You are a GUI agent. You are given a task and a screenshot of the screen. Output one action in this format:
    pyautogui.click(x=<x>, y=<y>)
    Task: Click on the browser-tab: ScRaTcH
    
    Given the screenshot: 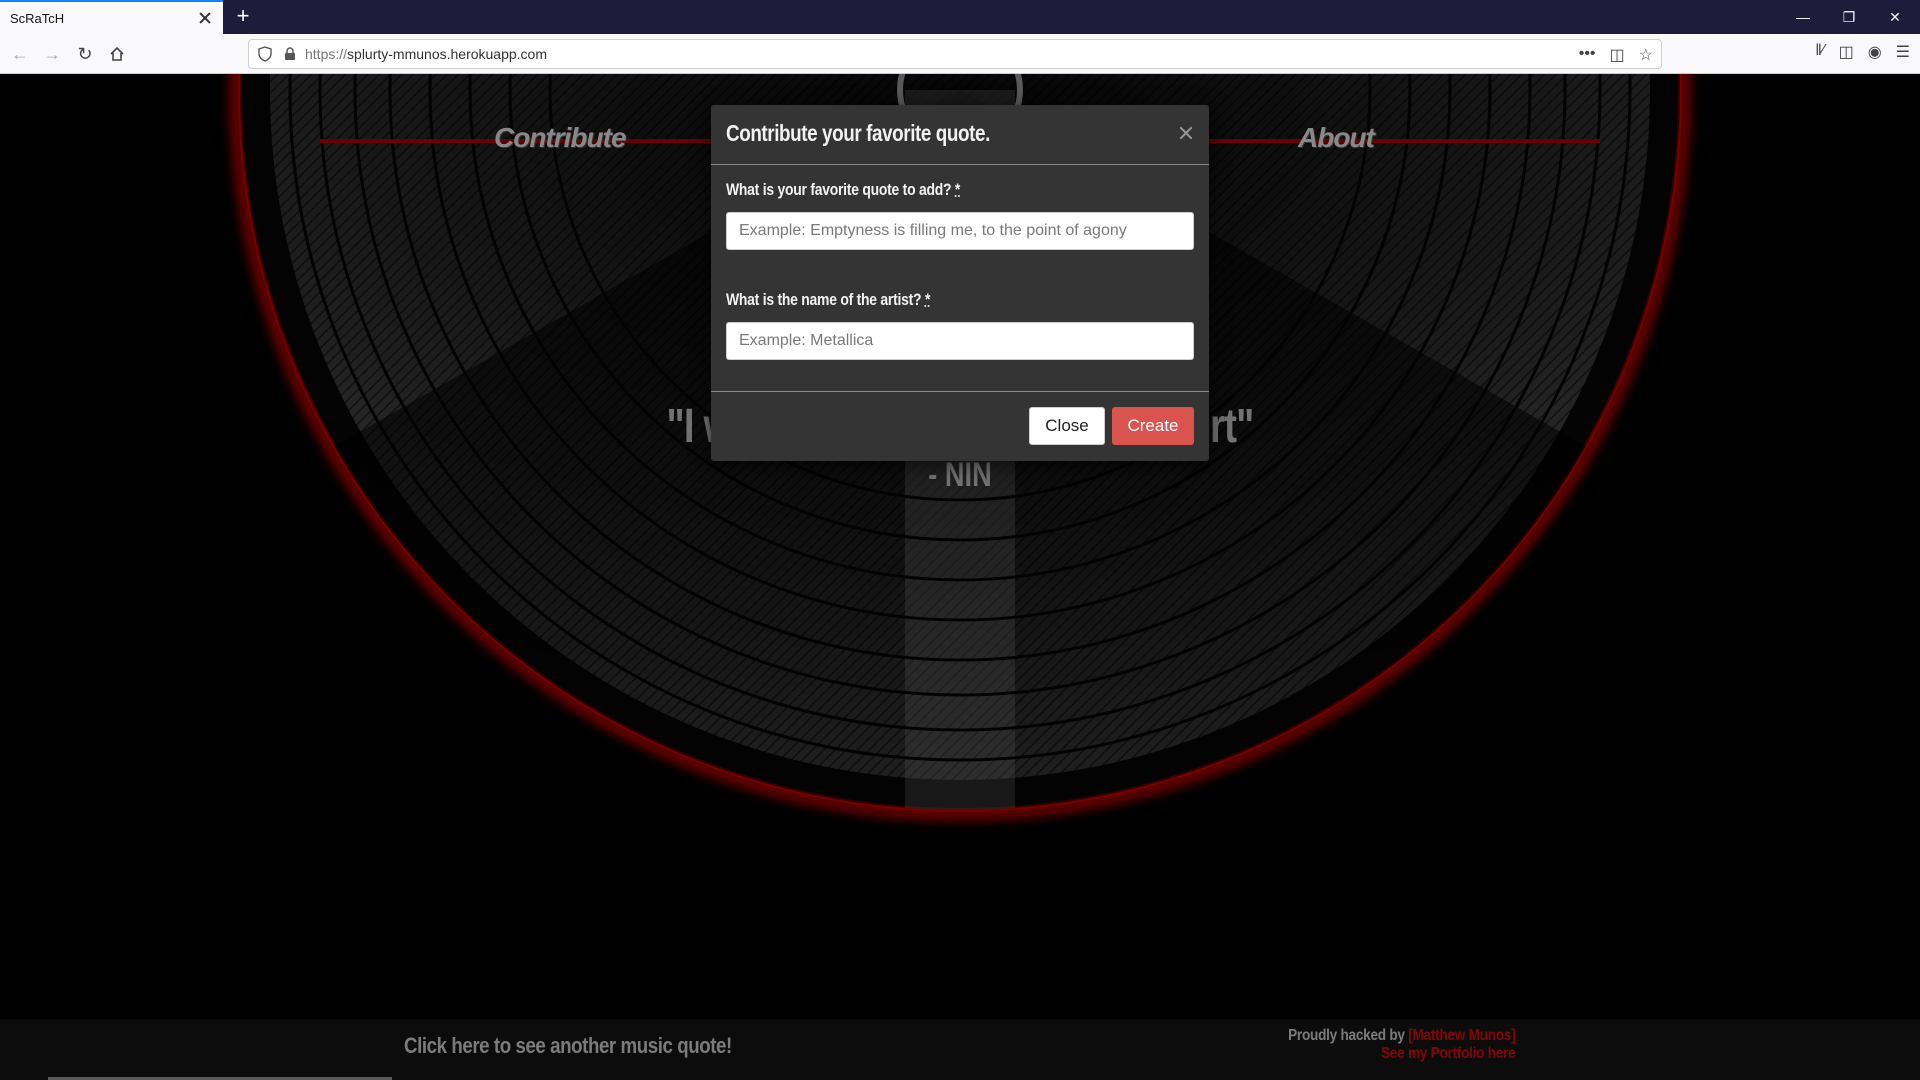 What is the action you would take?
    pyautogui.click(x=111, y=17)
    